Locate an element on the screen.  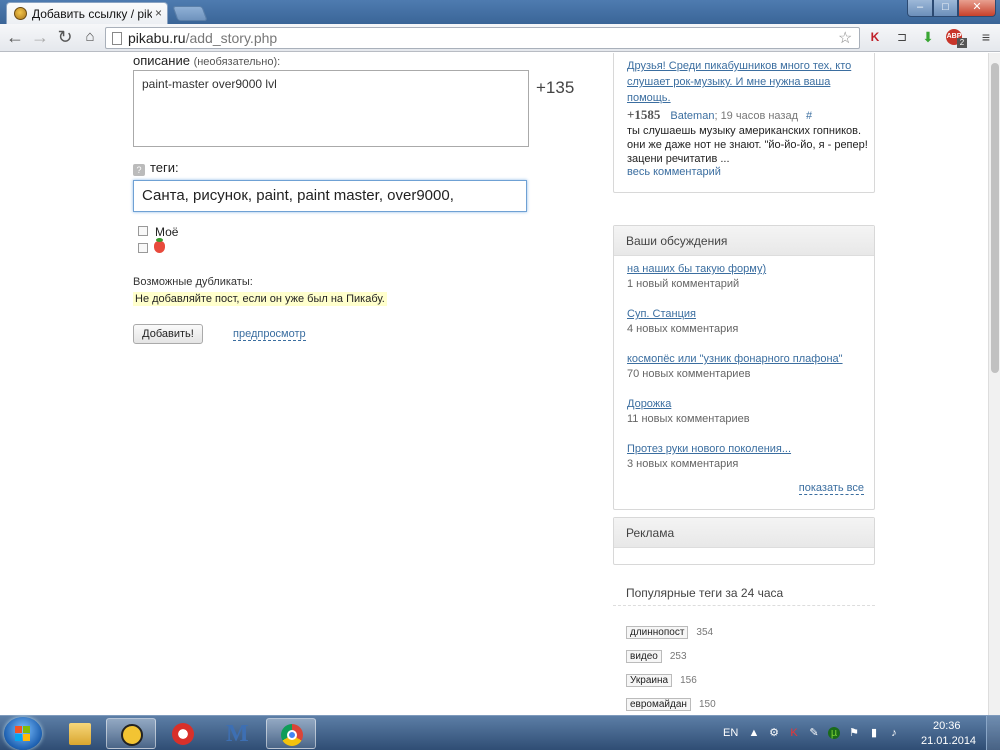
tray-k-icon: K is located at coordinates (794, 733).